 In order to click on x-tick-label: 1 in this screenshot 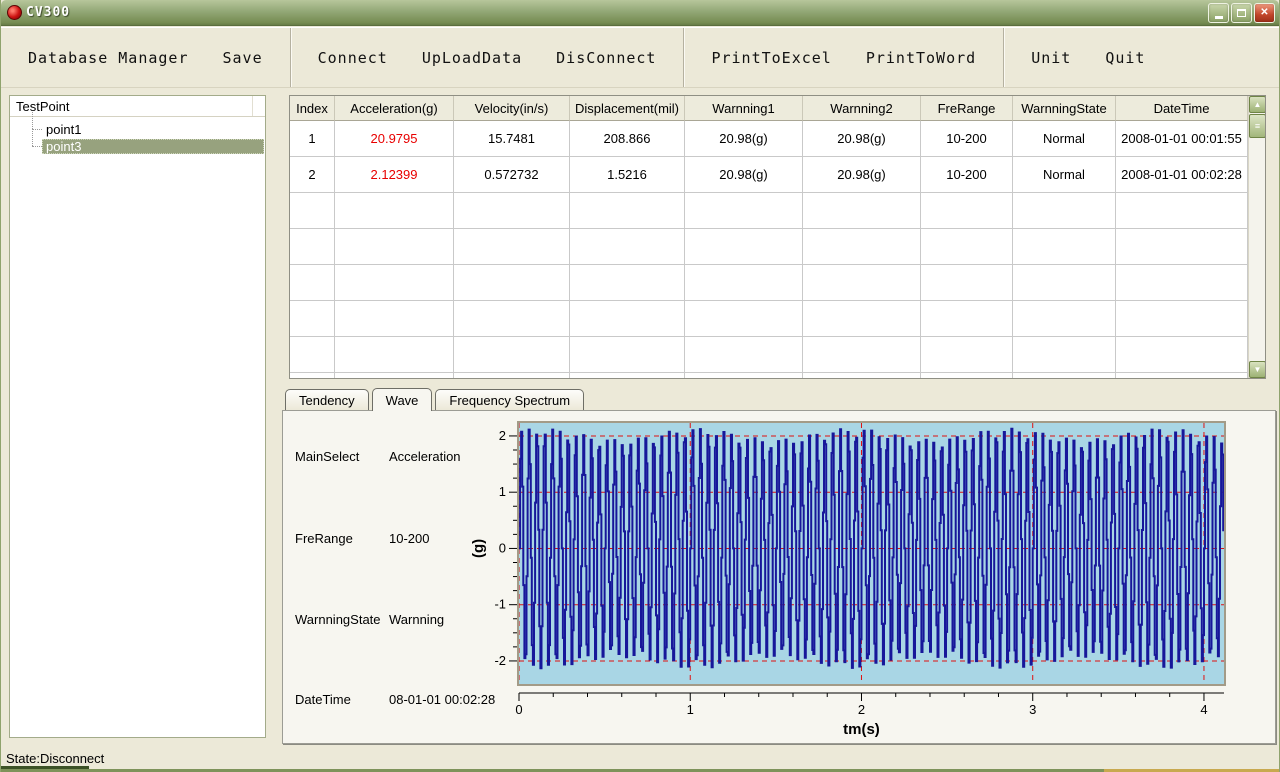, I will do `click(690, 709)`.